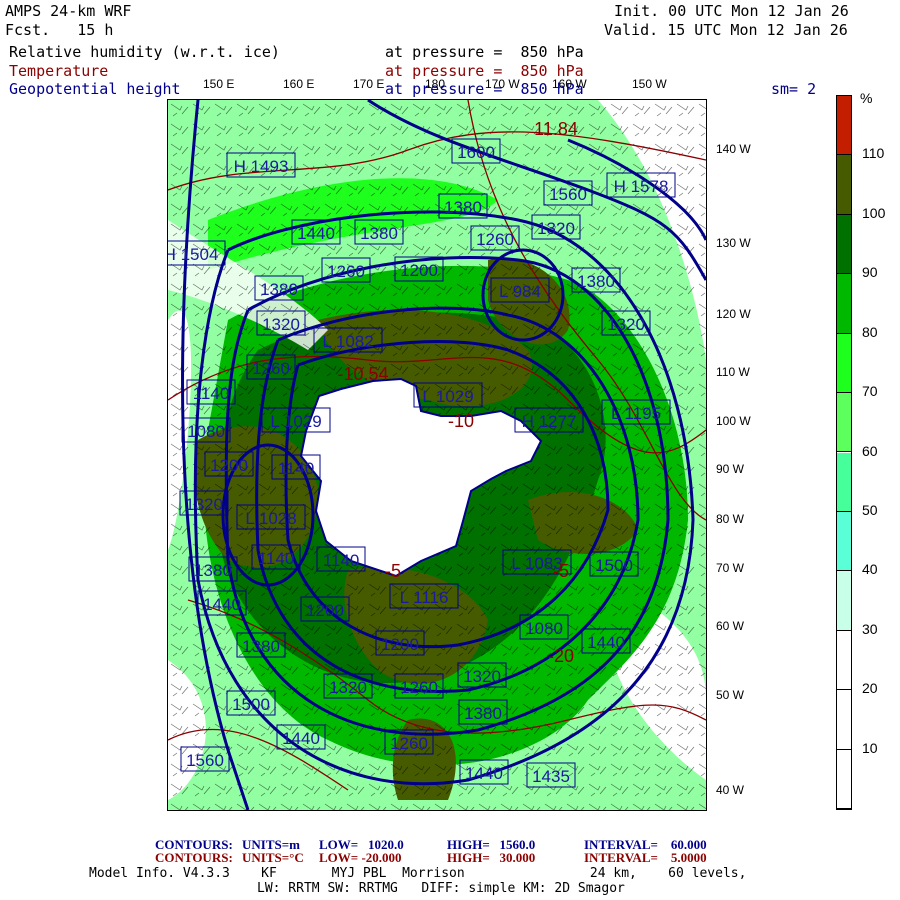 The image size is (900, 900). Describe the element at coordinates (476, 152) in the screenshot. I see `height-contour-label: 1600` at that location.